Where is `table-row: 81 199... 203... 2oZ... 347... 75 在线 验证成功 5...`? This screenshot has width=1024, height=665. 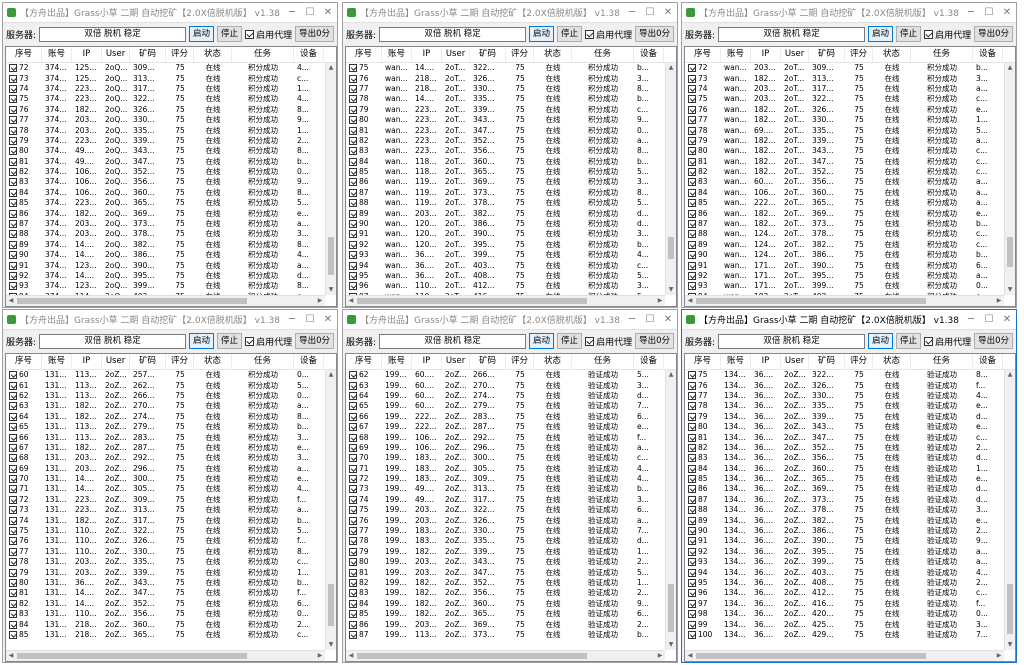 table-row: 81 199... 203... 2oZ... 347... 75 在线 验证成功 5... is located at coordinates (511, 572).